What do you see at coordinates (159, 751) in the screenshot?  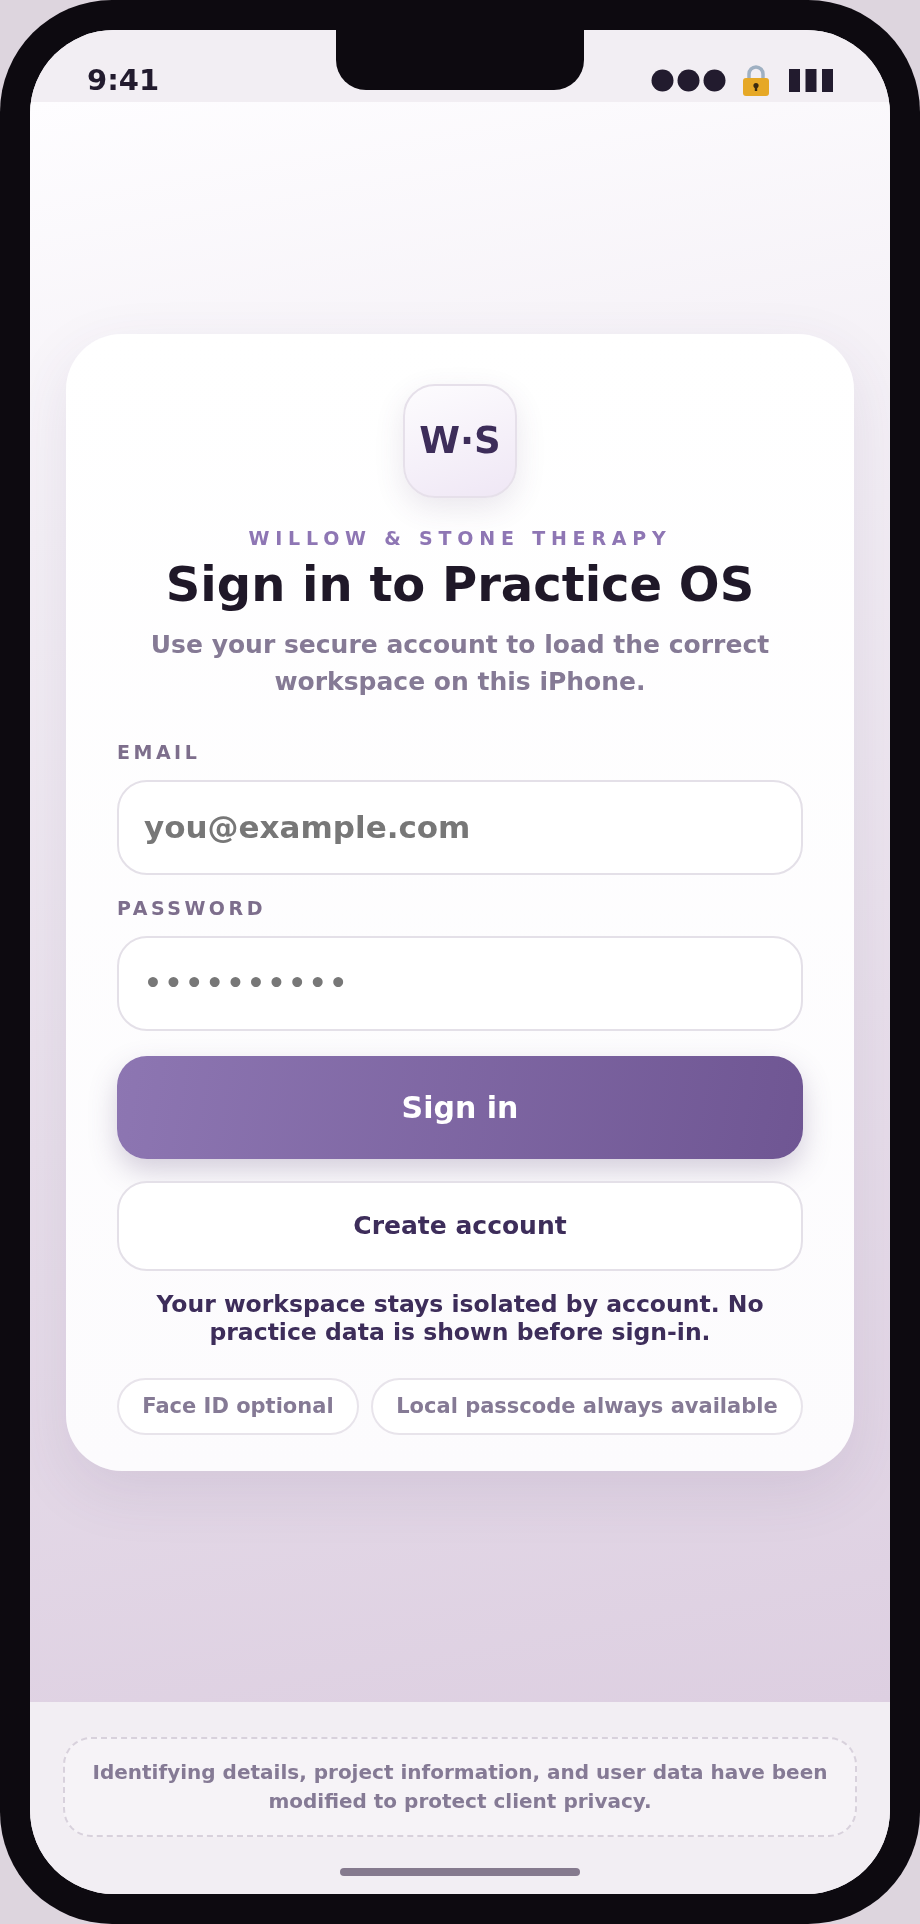 I see `field-label: EMAIL` at bounding box center [159, 751].